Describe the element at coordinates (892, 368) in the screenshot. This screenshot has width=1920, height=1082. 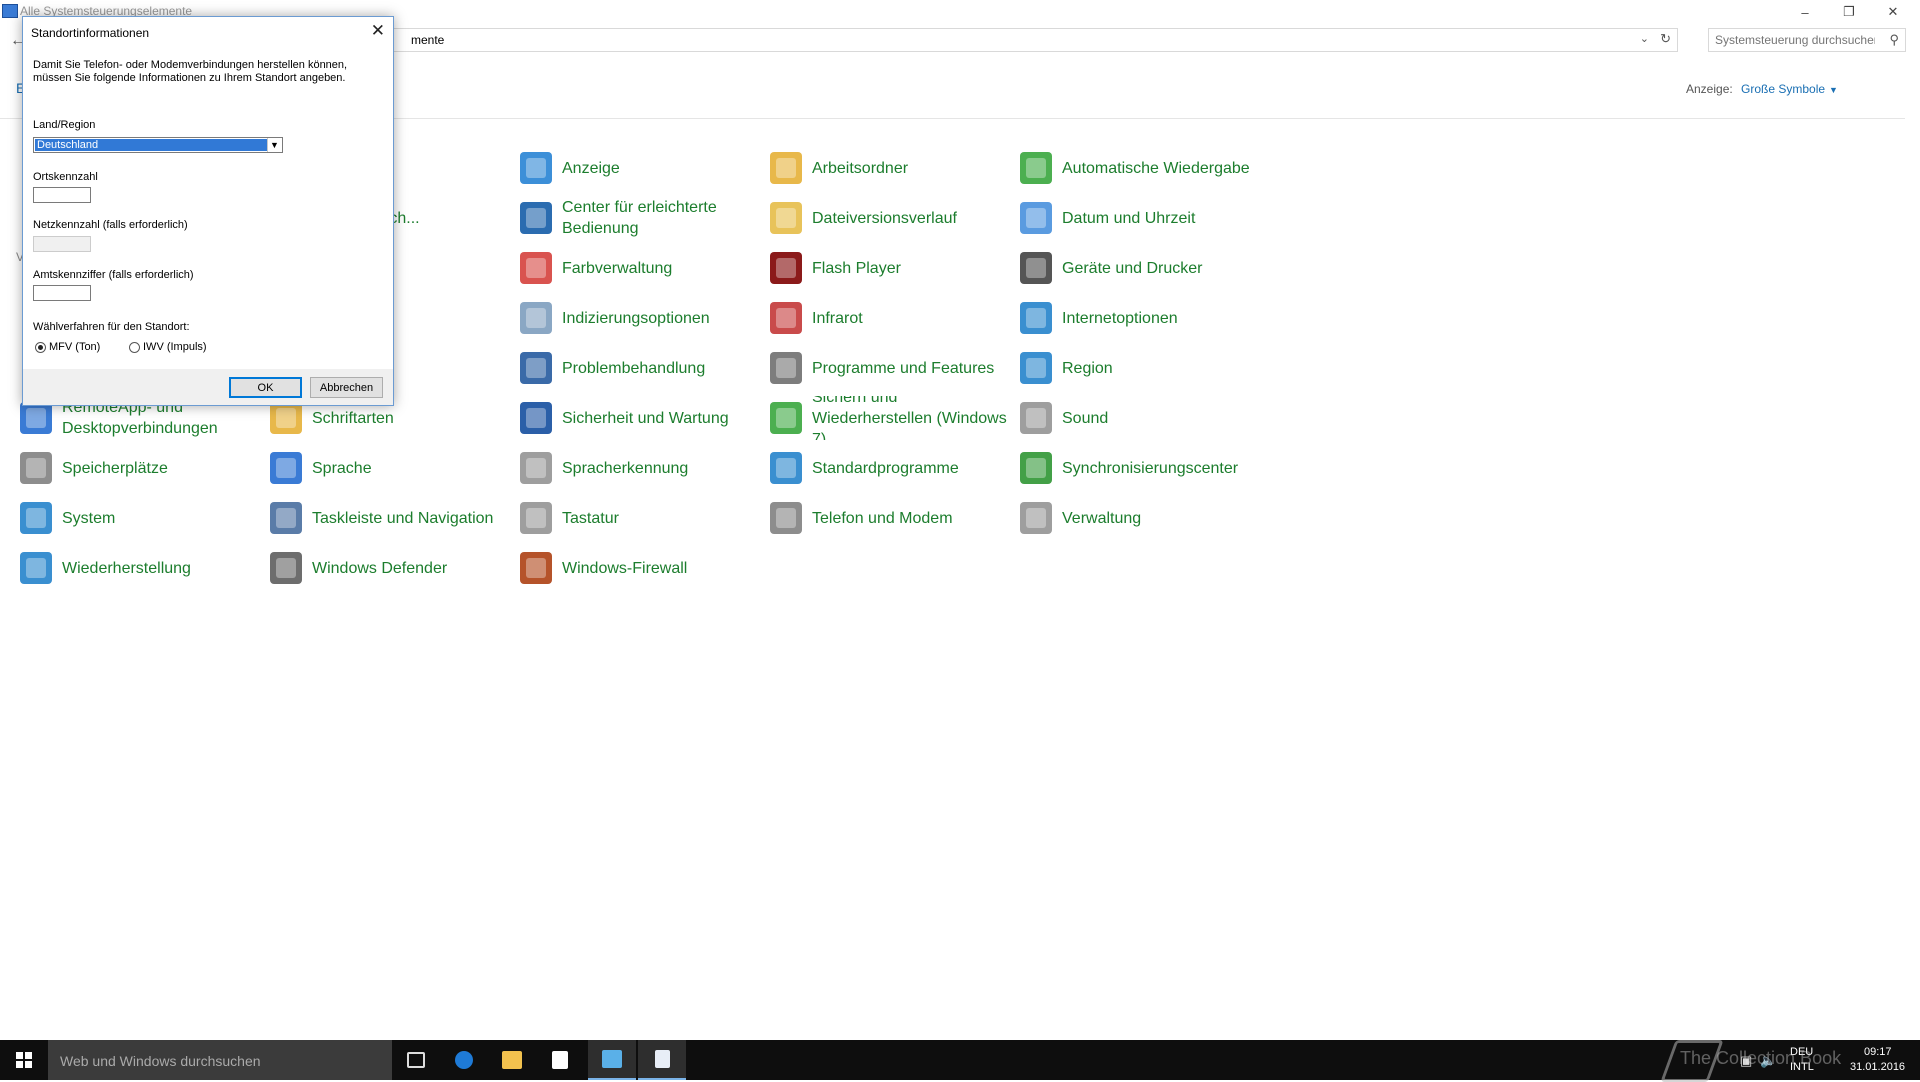
I see `cp-item: Programme und Features` at that location.